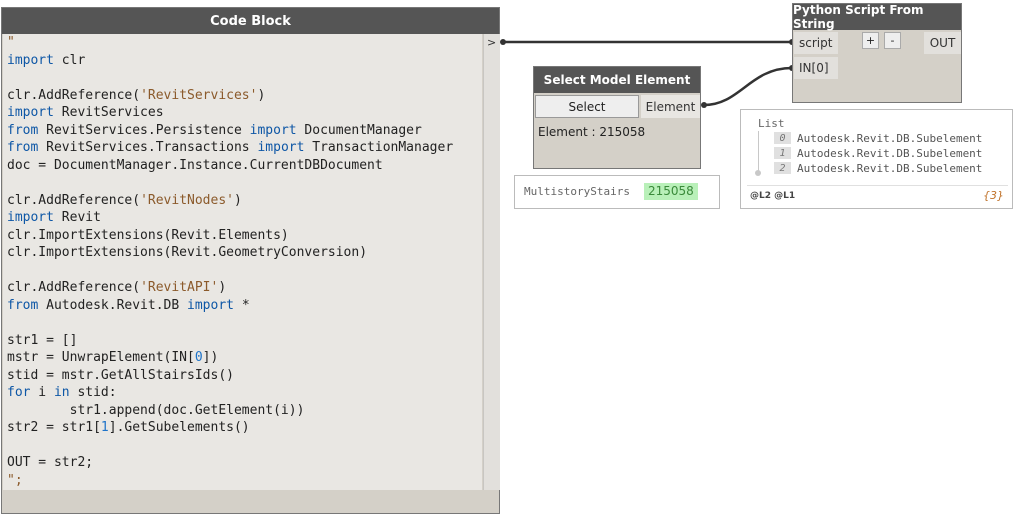 The height and width of the screenshot is (515, 1014). What do you see at coordinates (148, 235) in the screenshot?
I see `code-token: clr.ImportExtensions(Revit.Elements)` at bounding box center [148, 235].